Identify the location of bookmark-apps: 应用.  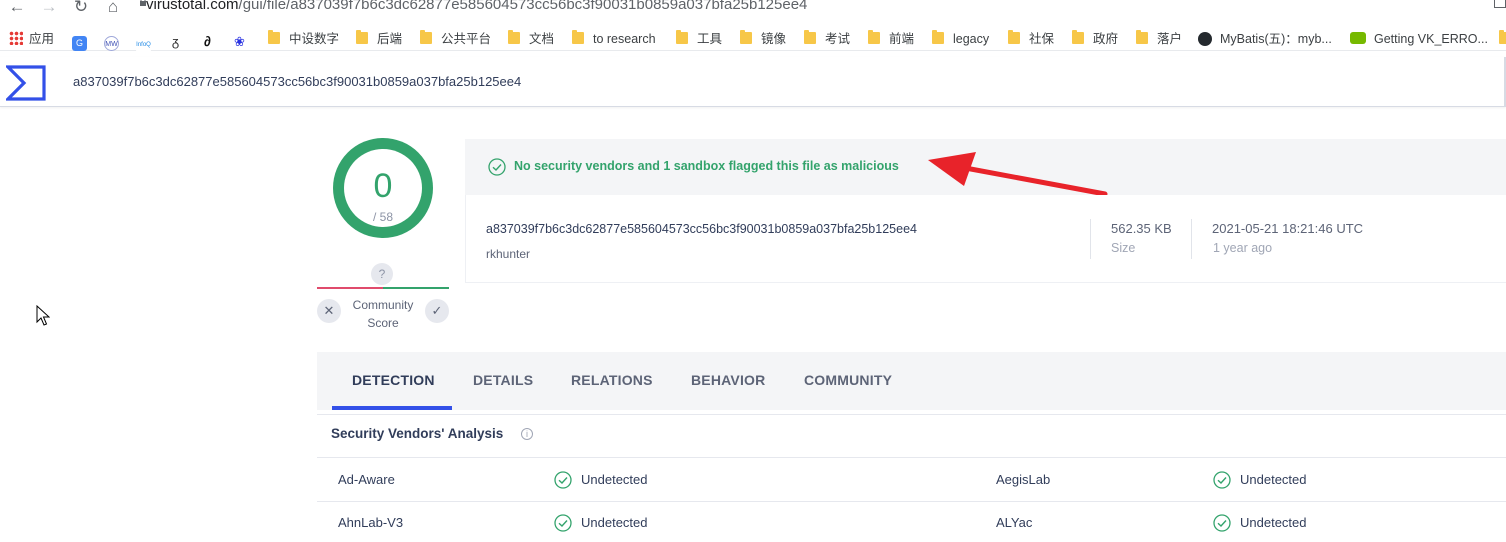
(31, 39).